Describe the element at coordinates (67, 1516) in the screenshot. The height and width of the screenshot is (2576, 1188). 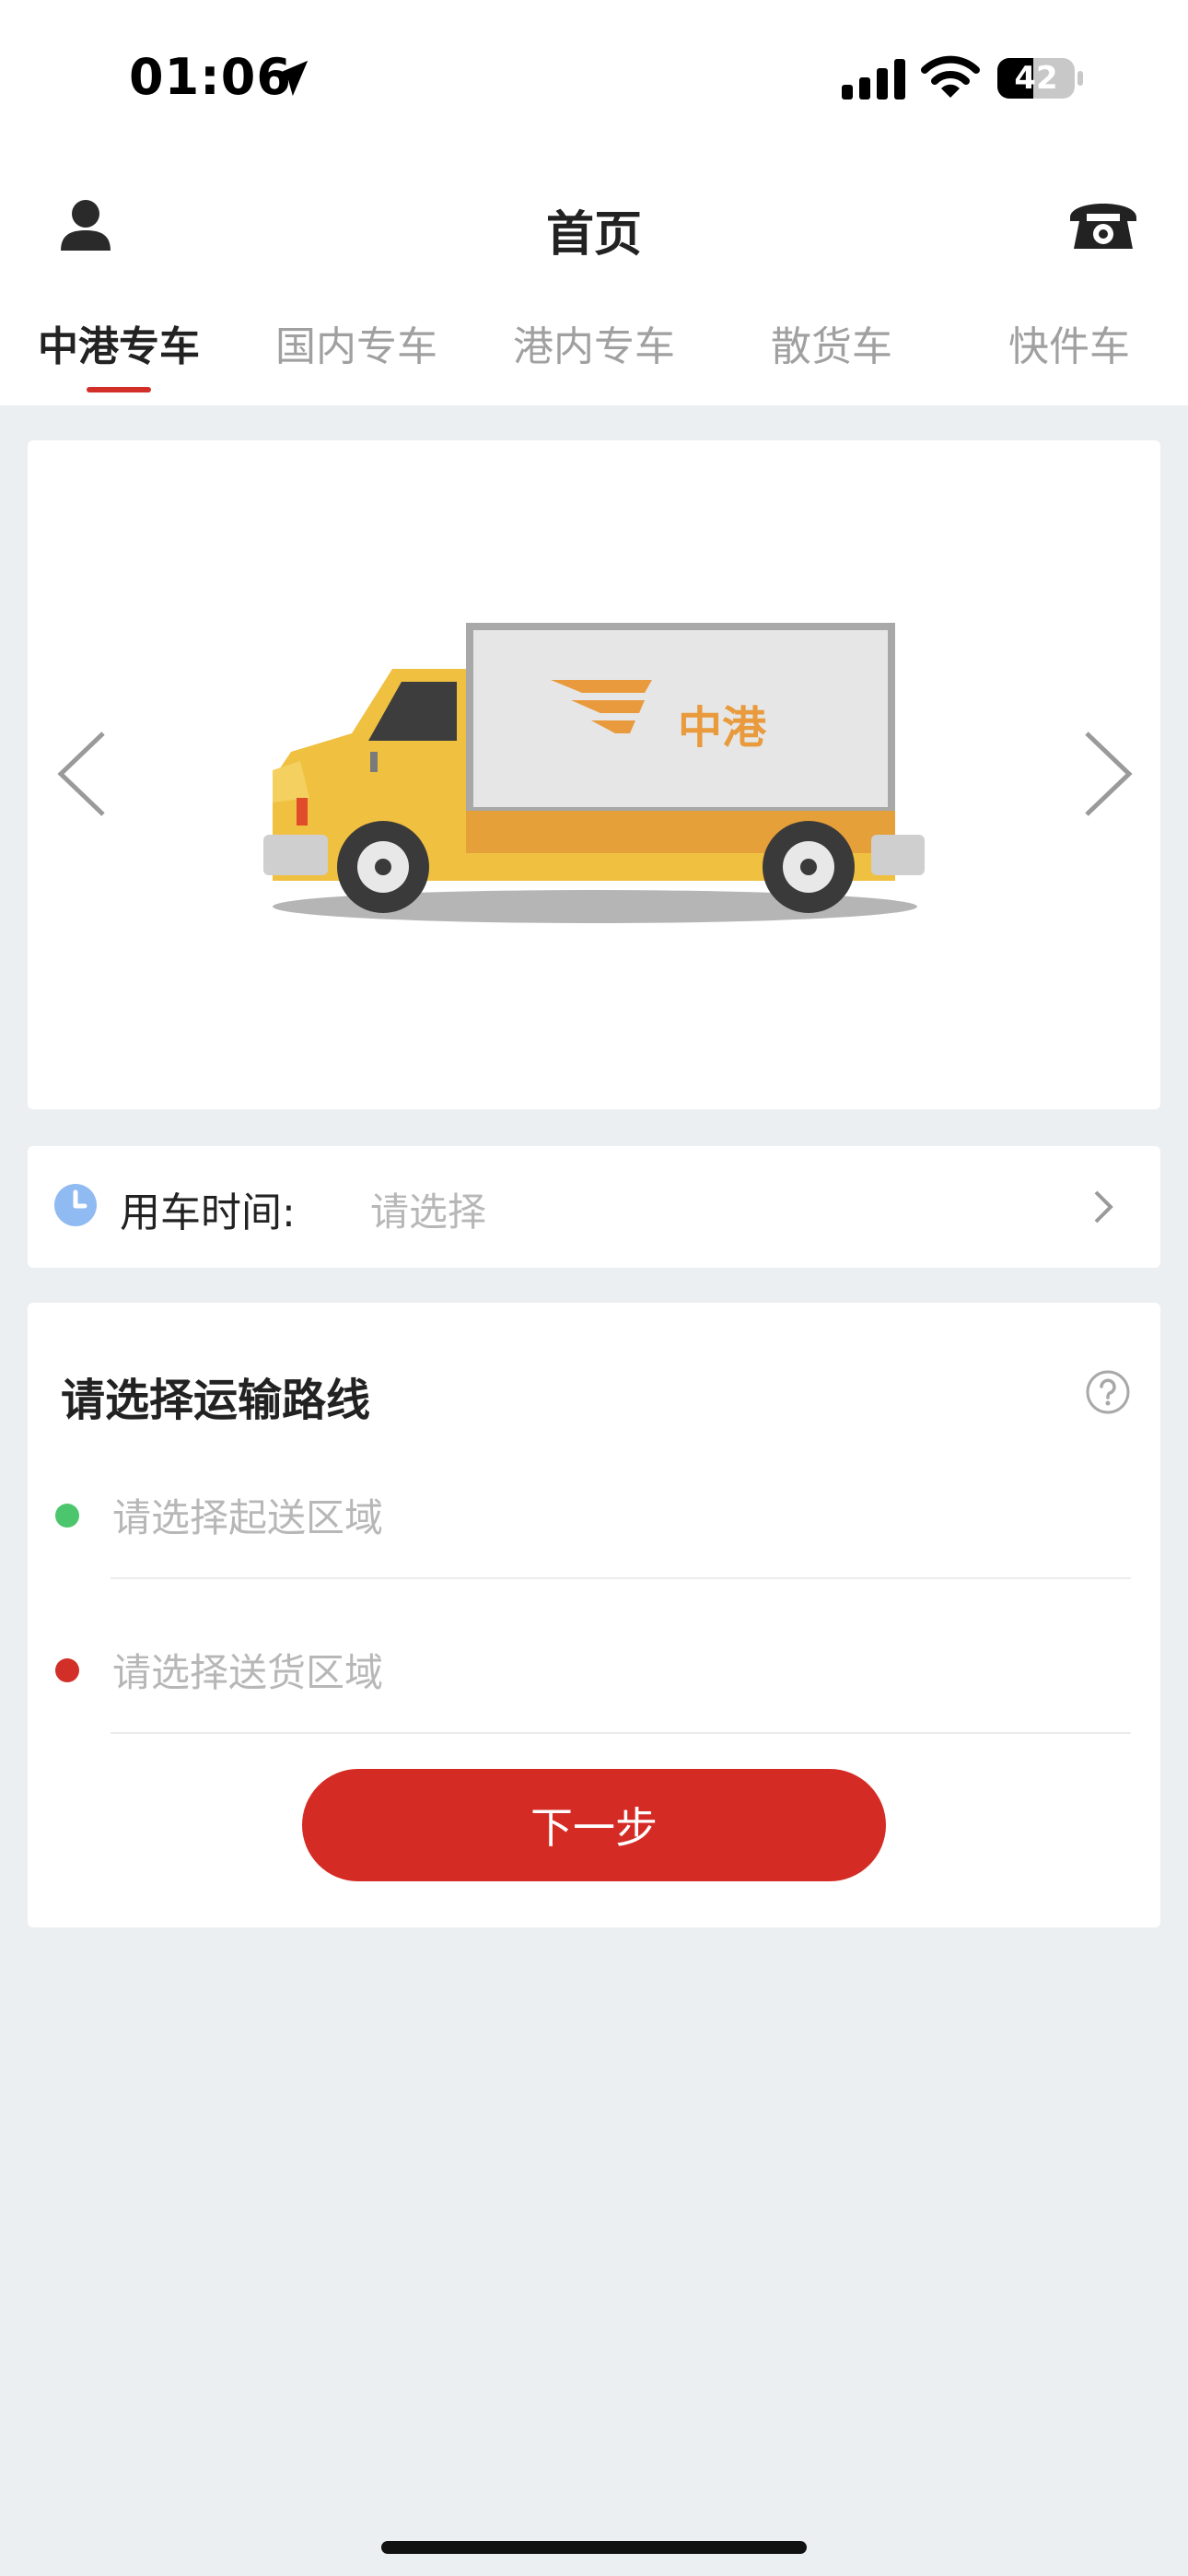
I see `start-location-dot` at that location.